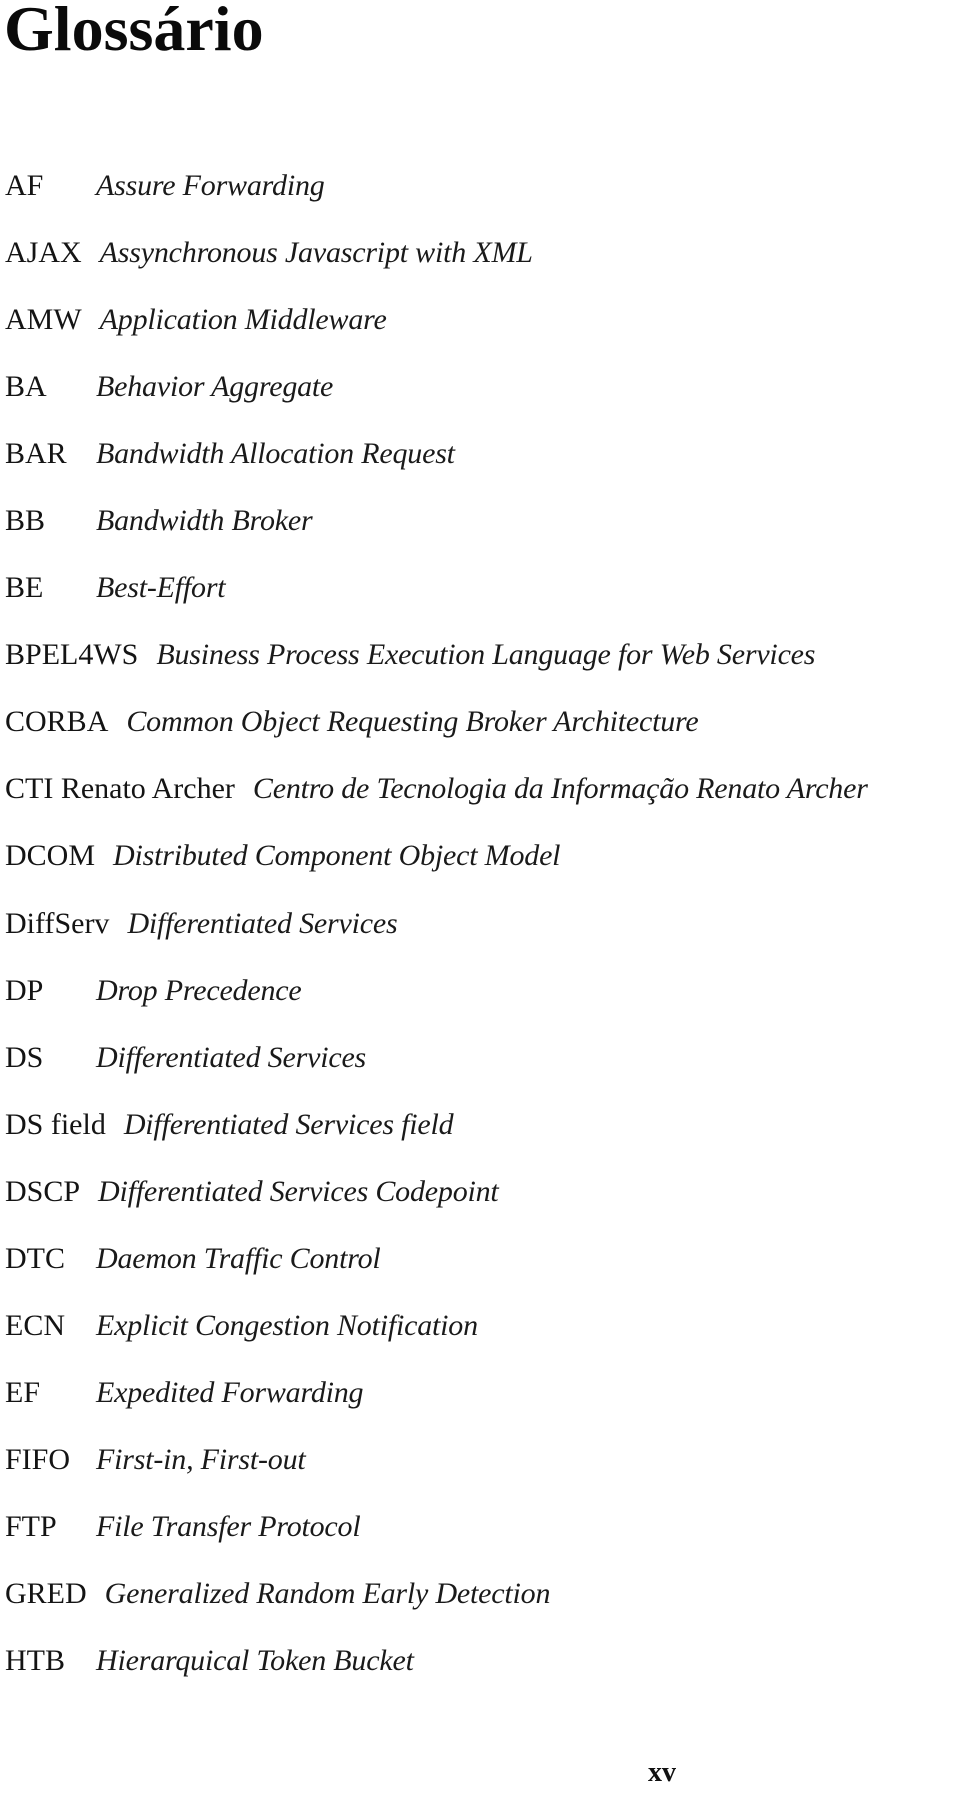 The width and height of the screenshot is (960, 1799). I want to click on glossary-definition: Distributed Component Object Model, so click(337, 856).